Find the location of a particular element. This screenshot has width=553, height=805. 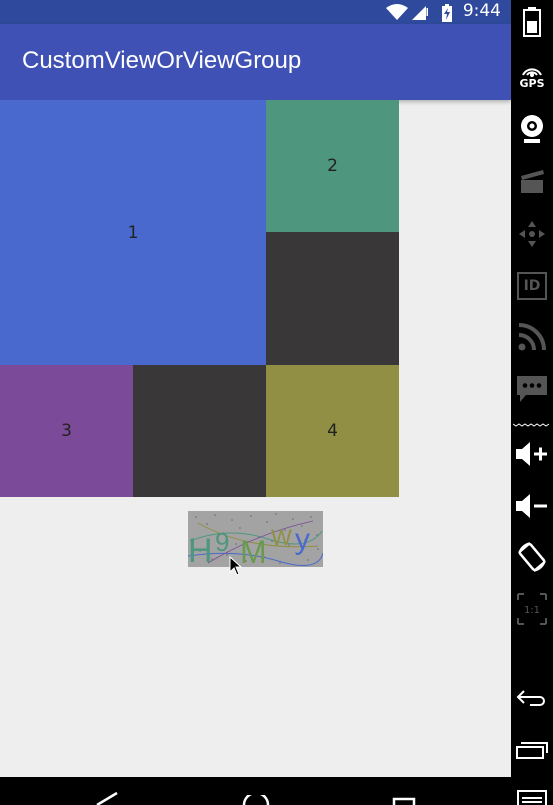

sms-icon is located at coordinates (532, 389).